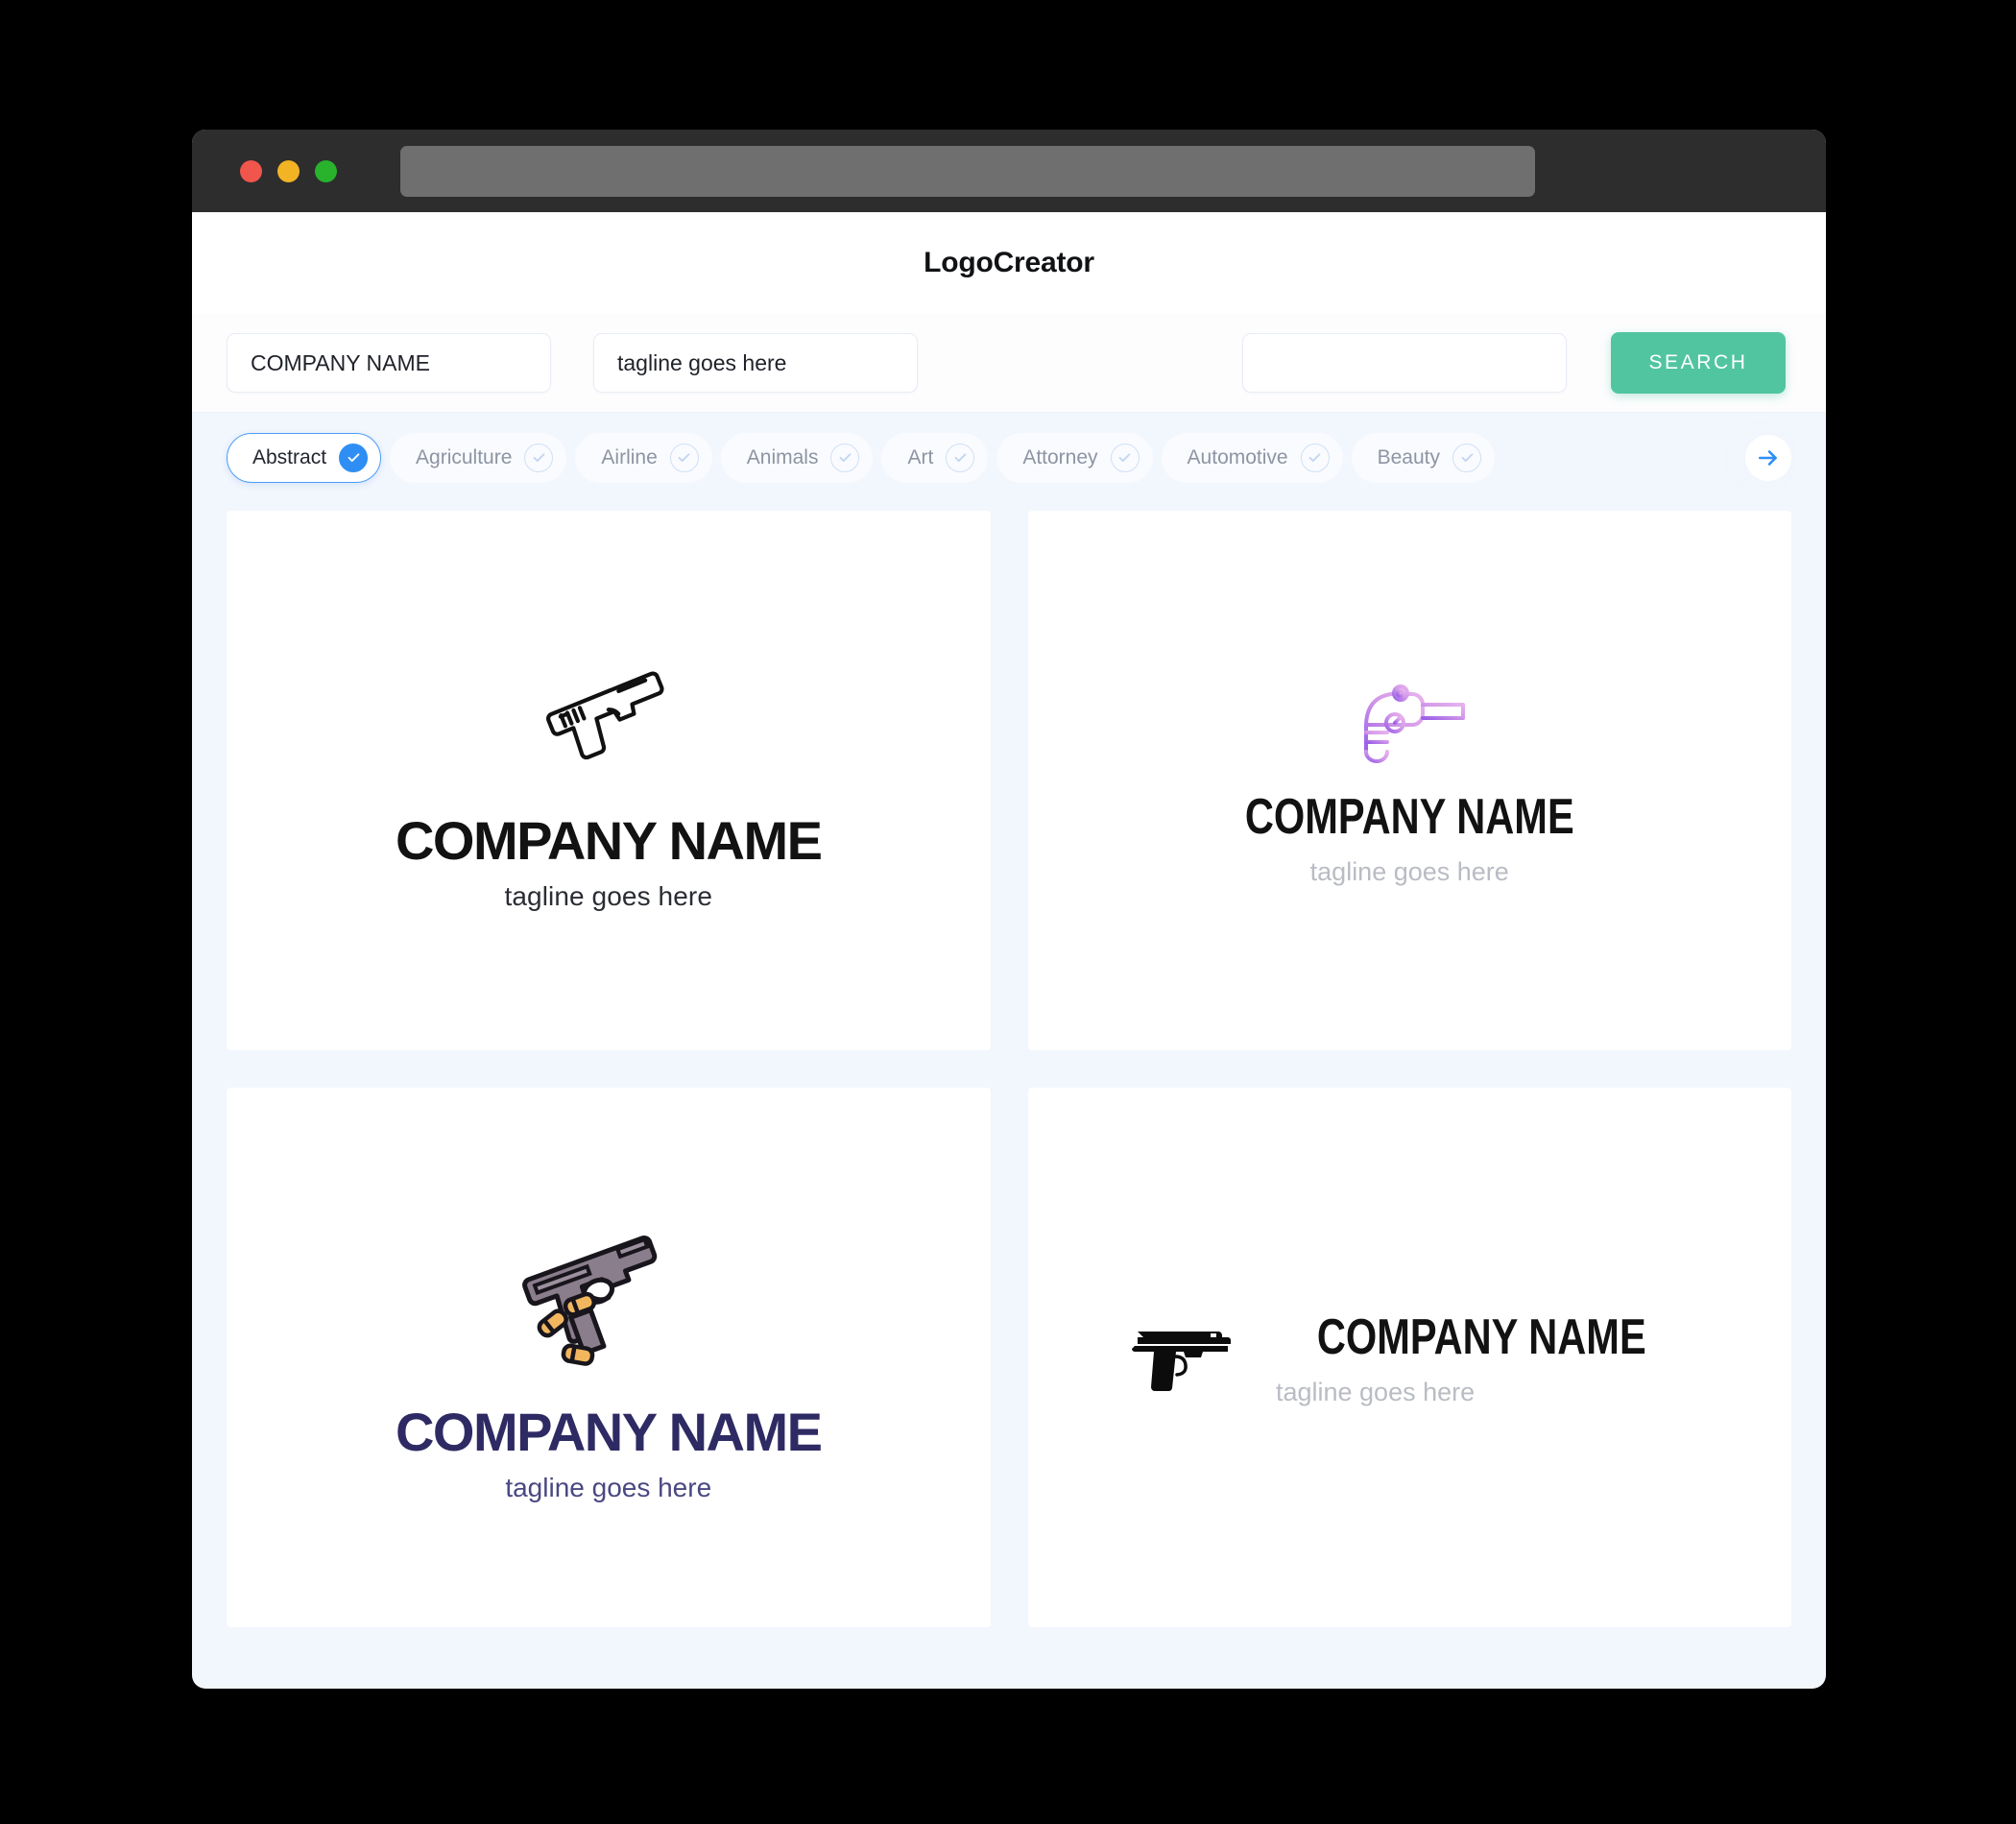 This screenshot has height=1824, width=2016. Describe the element at coordinates (251, 170) in the screenshot. I see `close-window-button` at that location.